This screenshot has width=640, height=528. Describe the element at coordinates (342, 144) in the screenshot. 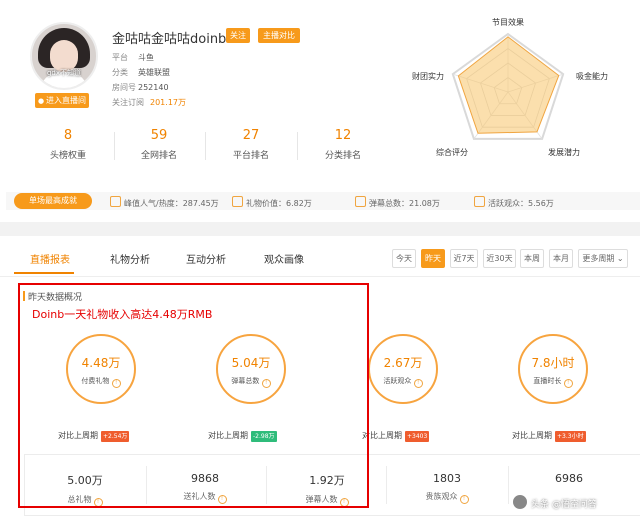

I see `rank-category: 12 分类排名` at that location.